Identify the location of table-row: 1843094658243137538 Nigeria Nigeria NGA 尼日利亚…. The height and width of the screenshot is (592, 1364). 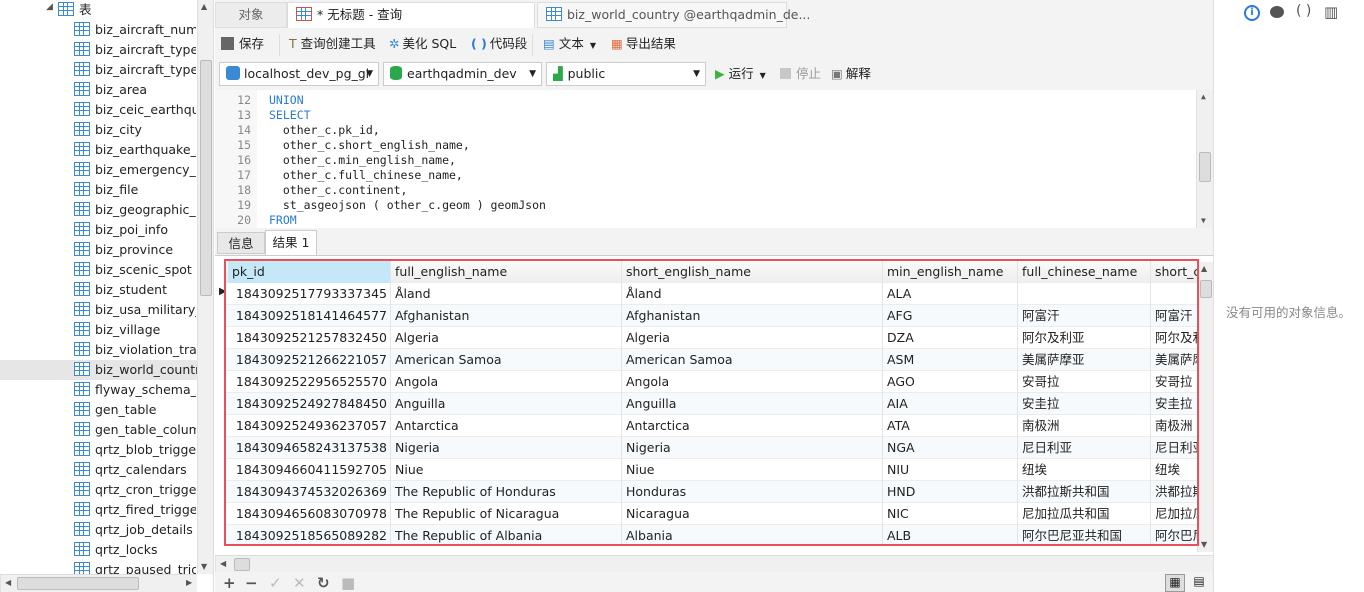
(711, 448).